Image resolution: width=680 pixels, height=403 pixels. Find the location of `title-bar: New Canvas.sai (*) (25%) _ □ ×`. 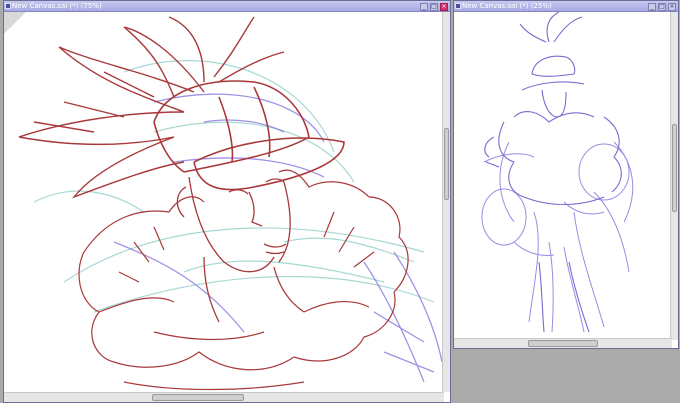

title-bar: New Canvas.sai (*) (25%) _ □ × is located at coordinates (566, 6).